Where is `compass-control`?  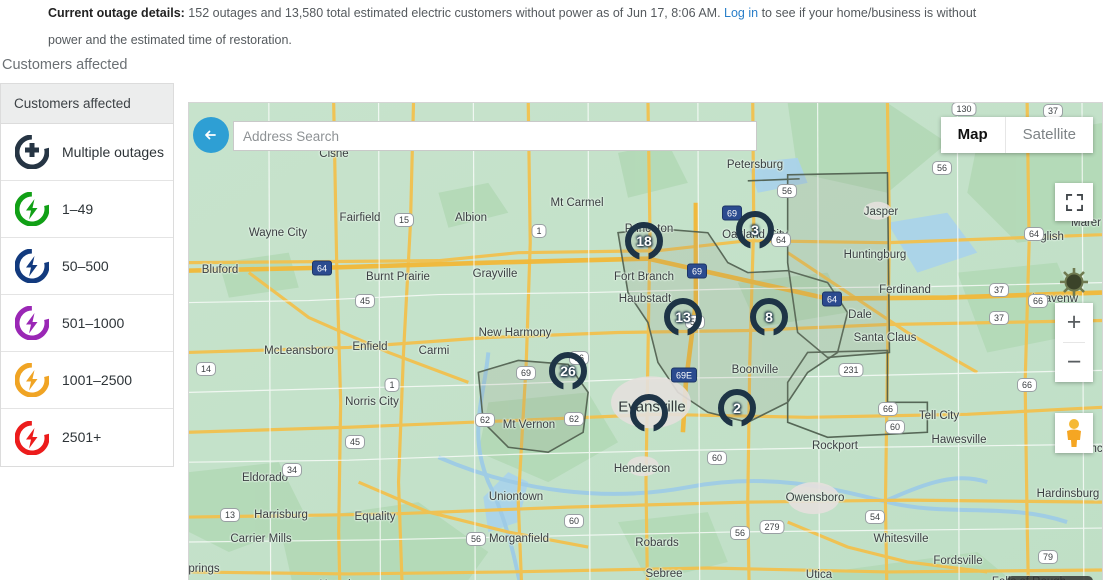 compass-control is located at coordinates (1074, 282).